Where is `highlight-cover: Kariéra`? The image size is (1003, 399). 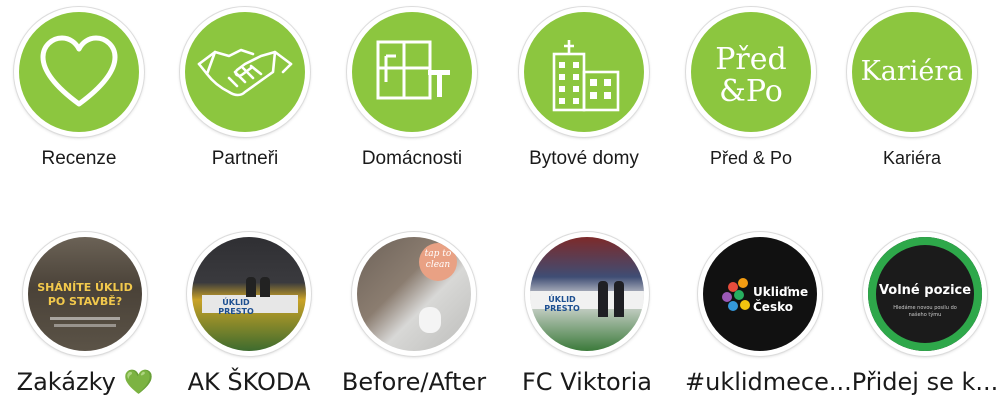
highlight-cover: Kariéra is located at coordinates (912, 72).